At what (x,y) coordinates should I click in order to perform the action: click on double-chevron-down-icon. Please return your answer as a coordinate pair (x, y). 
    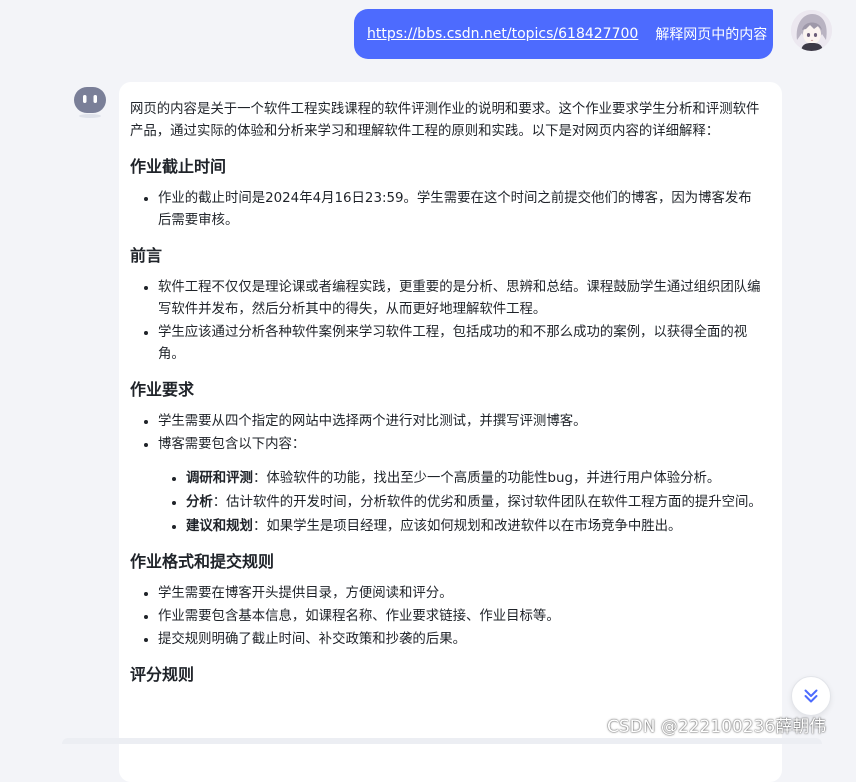
    Looking at the image, I should click on (811, 696).